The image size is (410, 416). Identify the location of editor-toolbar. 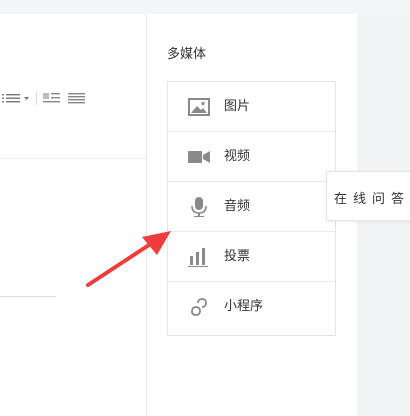
(70, 98).